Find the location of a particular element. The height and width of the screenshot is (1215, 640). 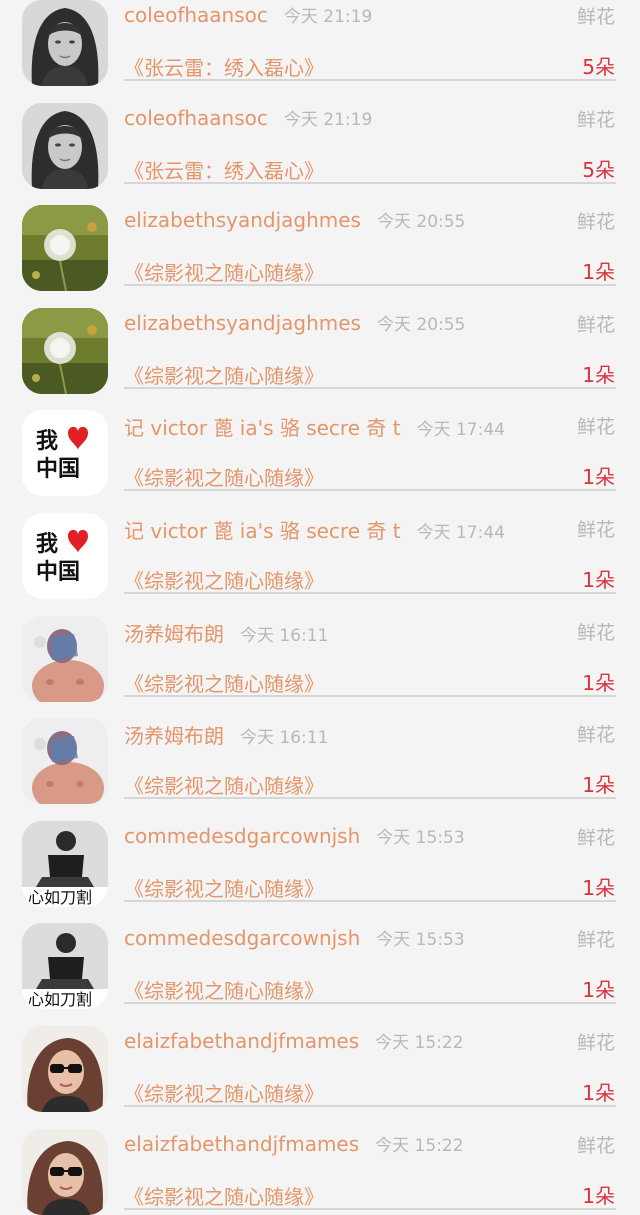

i-love-china-avatar-icon: 我 中国 is located at coordinates (65, 555).